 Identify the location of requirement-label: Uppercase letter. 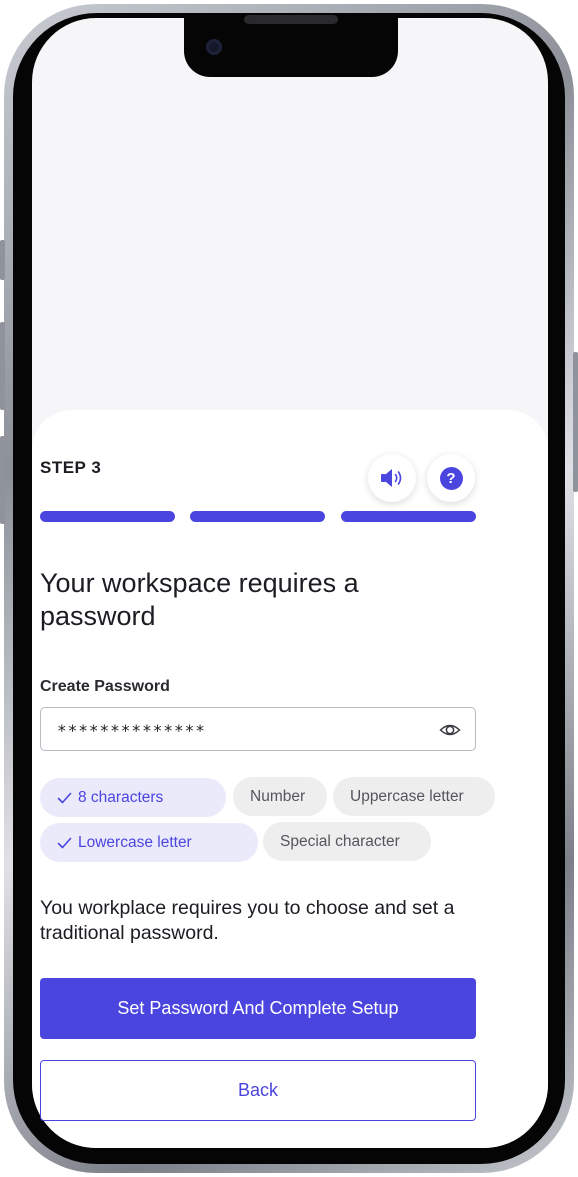
(407, 796).